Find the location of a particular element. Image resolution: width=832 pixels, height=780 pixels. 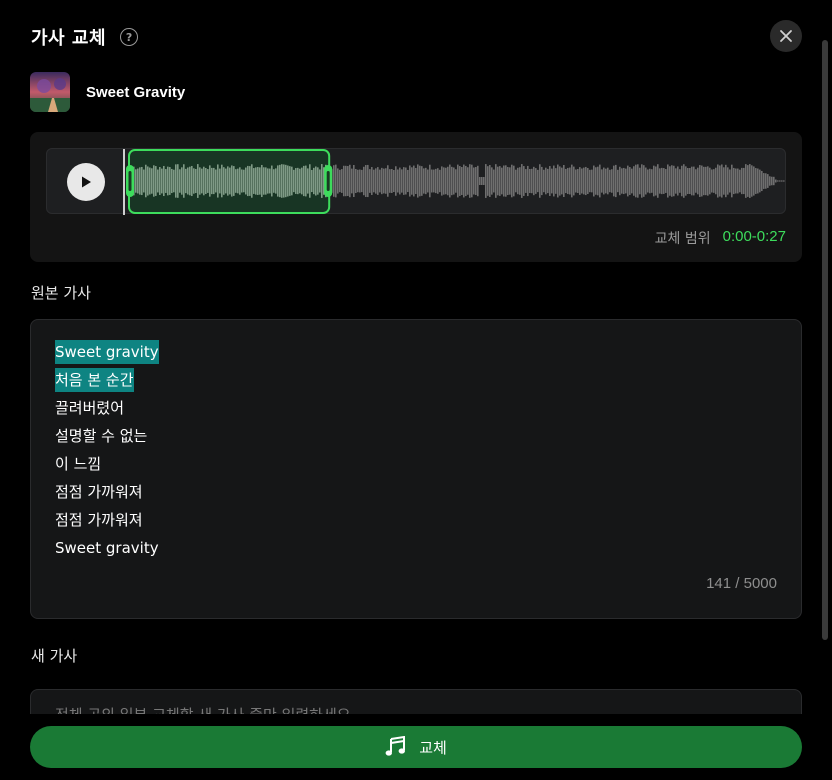

waveform is located at coordinates (417, 182).